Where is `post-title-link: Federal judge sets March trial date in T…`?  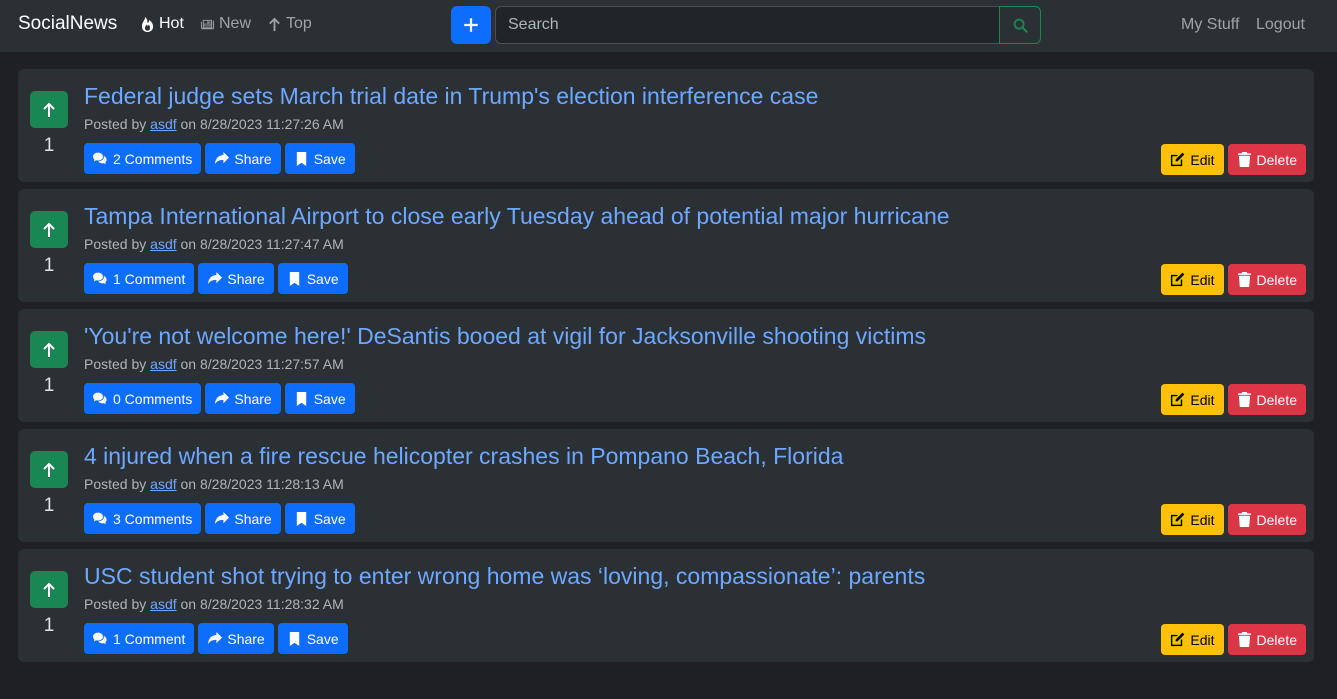 post-title-link: Federal judge sets March trial date in T… is located at coordinates (451, 96).